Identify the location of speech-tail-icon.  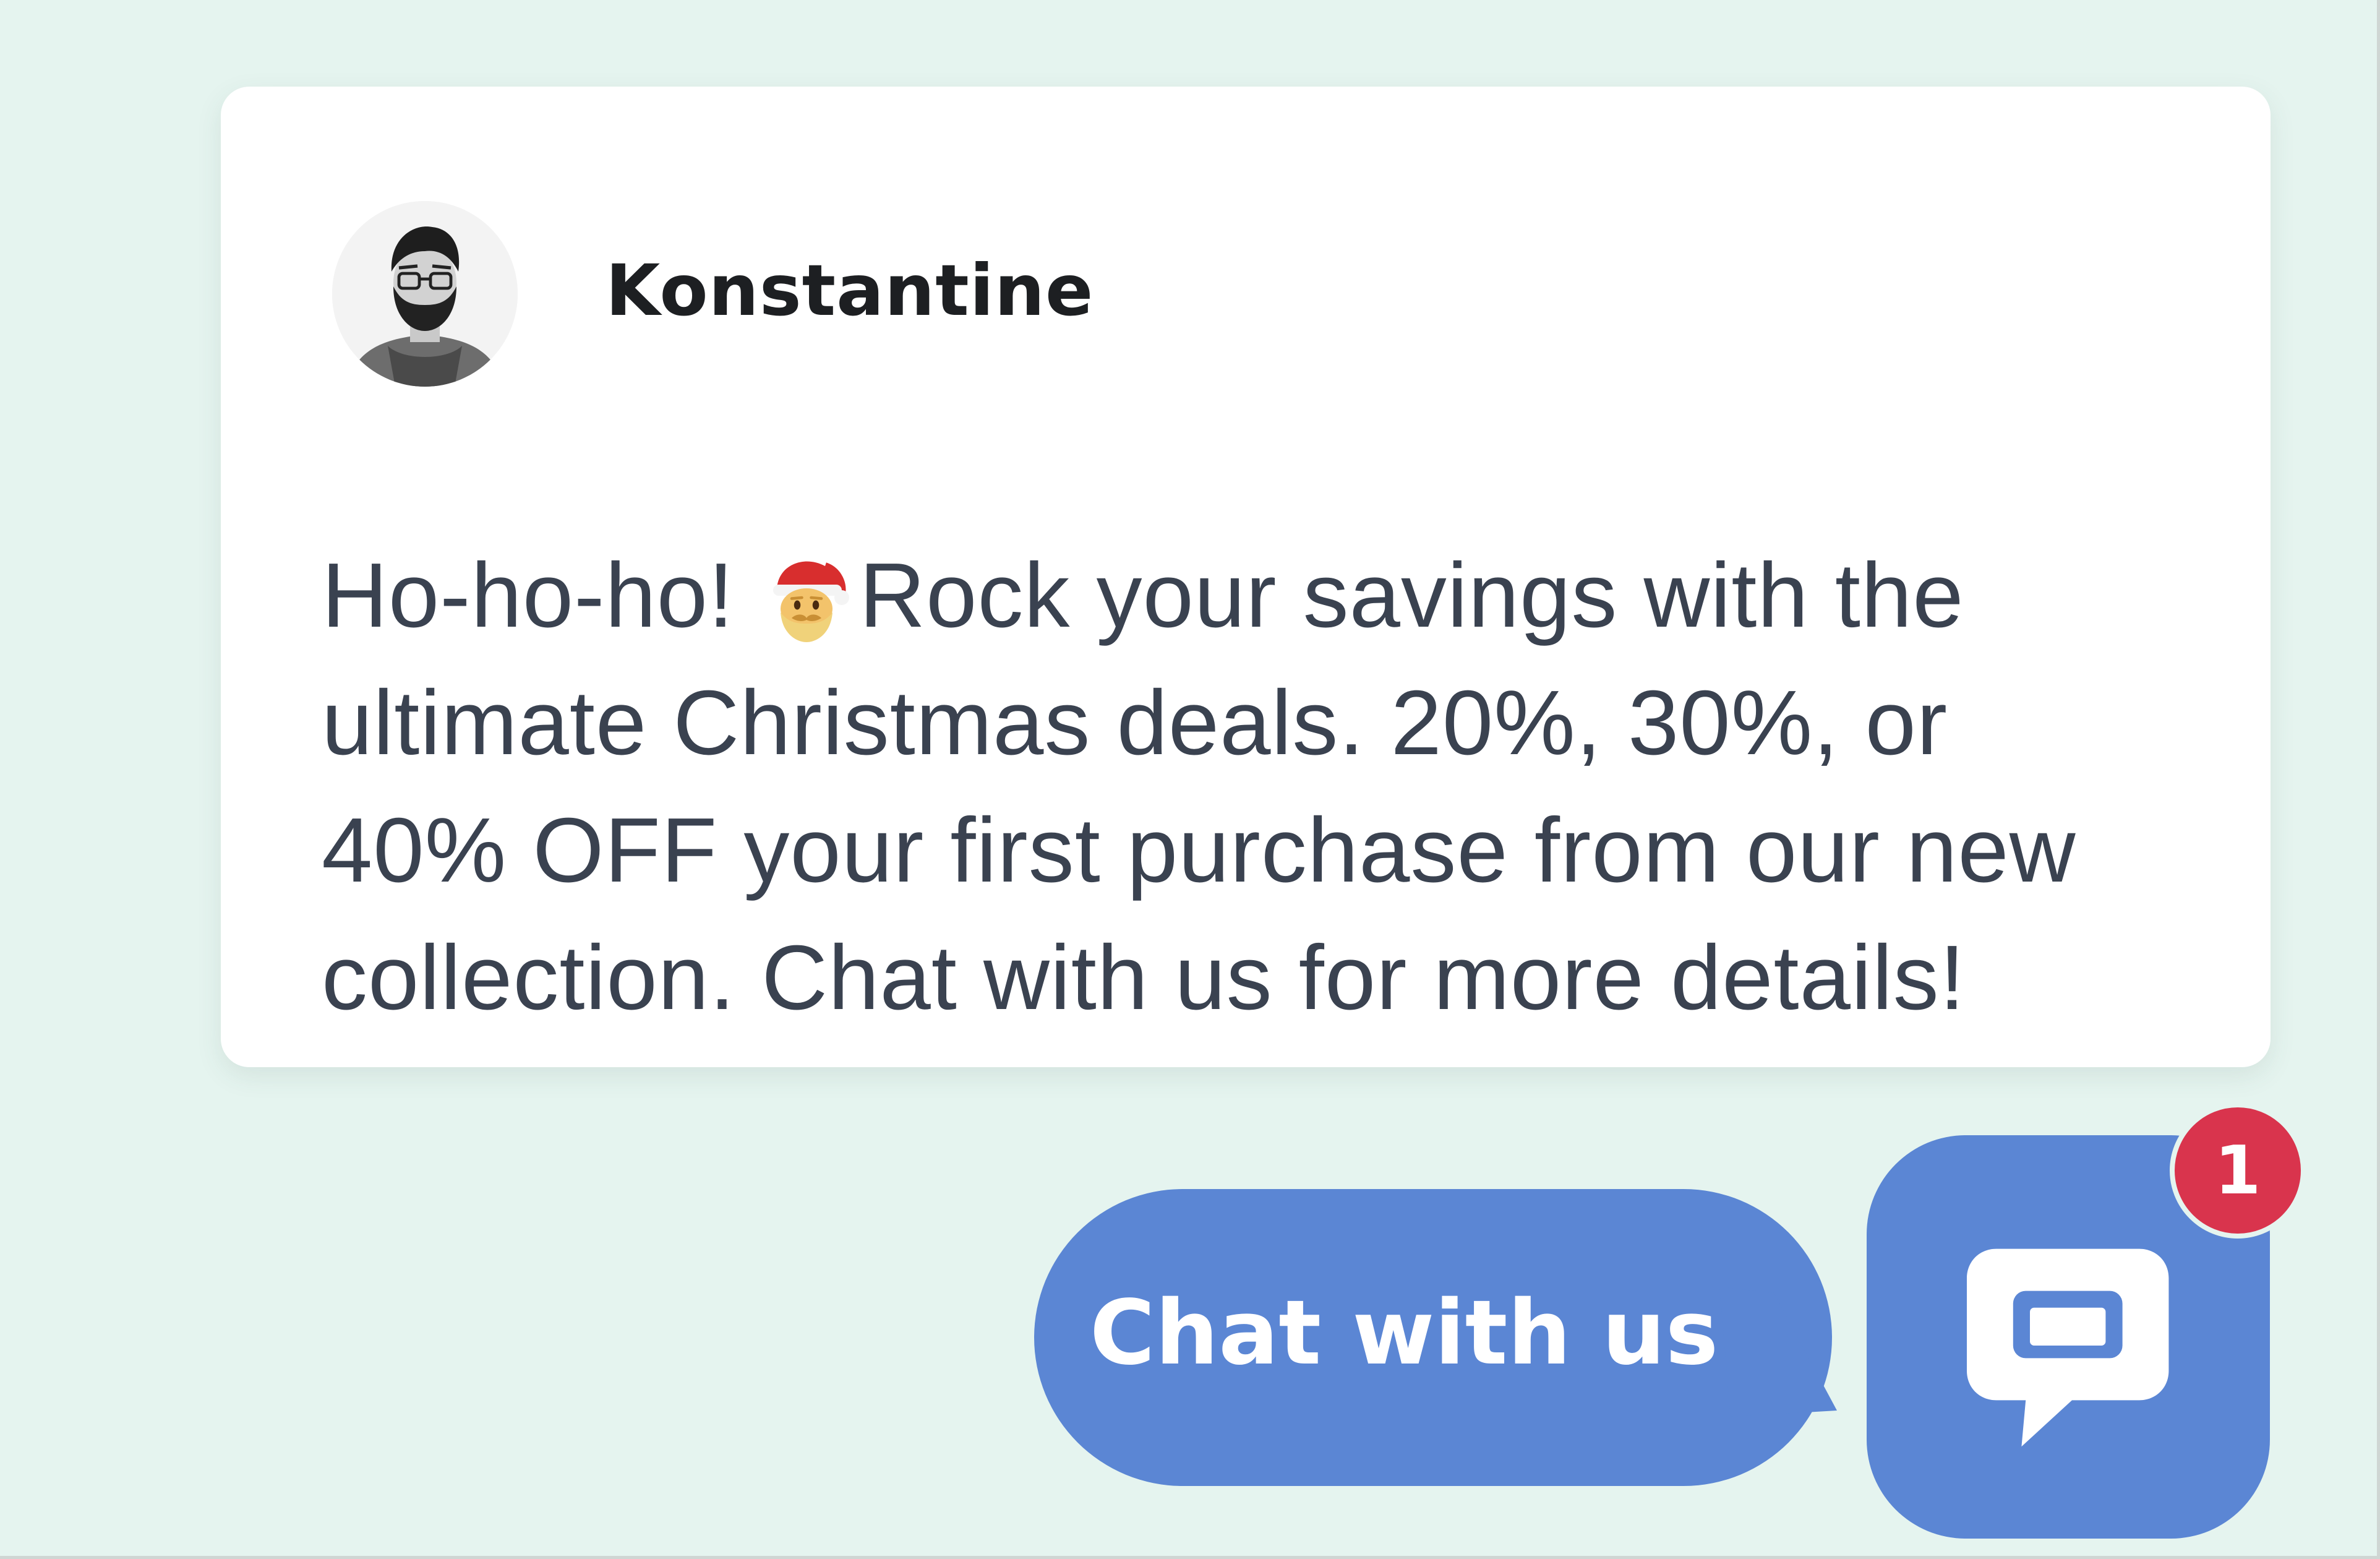
(1778, 1352).